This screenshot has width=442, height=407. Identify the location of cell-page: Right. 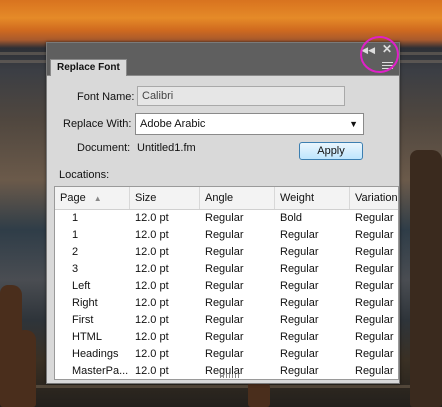
(85, 303).